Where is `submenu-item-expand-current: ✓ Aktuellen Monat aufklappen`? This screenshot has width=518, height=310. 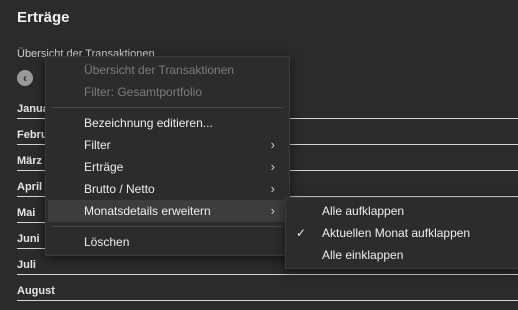 submenu-item-expand-current: ✓ Aktuellen Monat aufklappen is located at coordinates (402, 233).